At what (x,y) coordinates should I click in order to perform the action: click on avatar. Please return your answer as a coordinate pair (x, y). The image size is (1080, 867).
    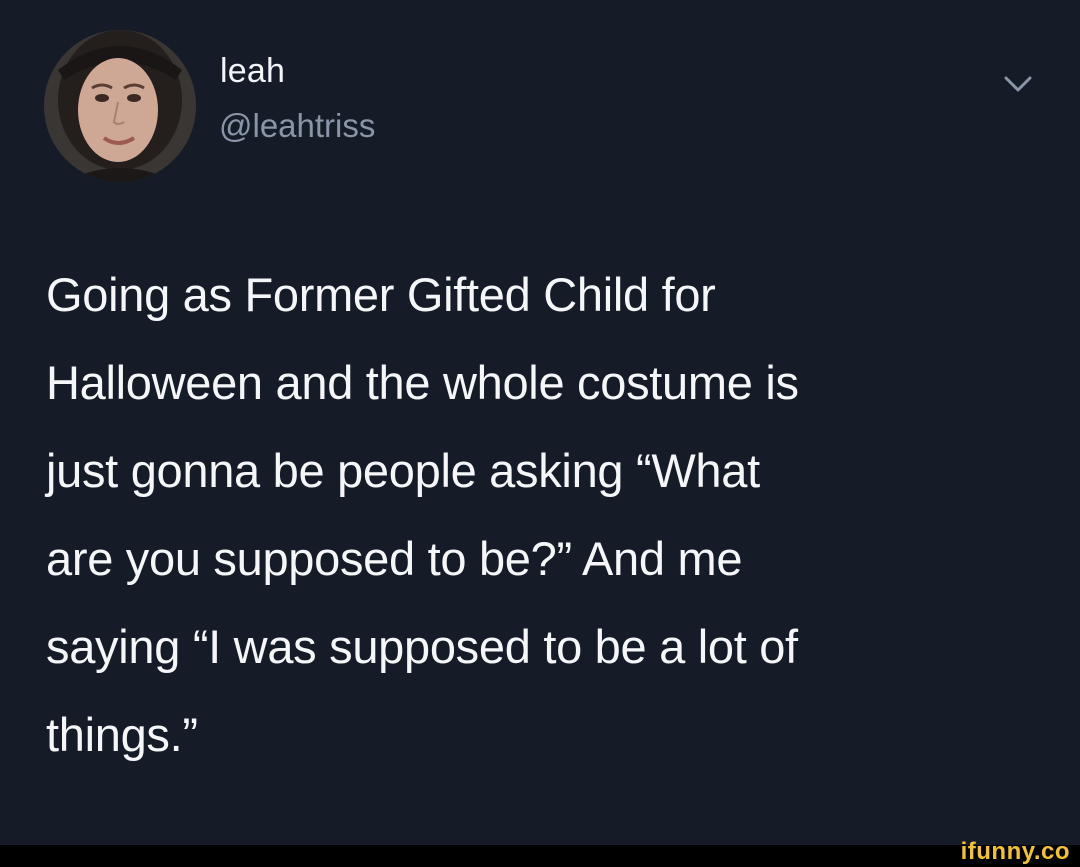
    Looking at the image, I should click on (120, 106).